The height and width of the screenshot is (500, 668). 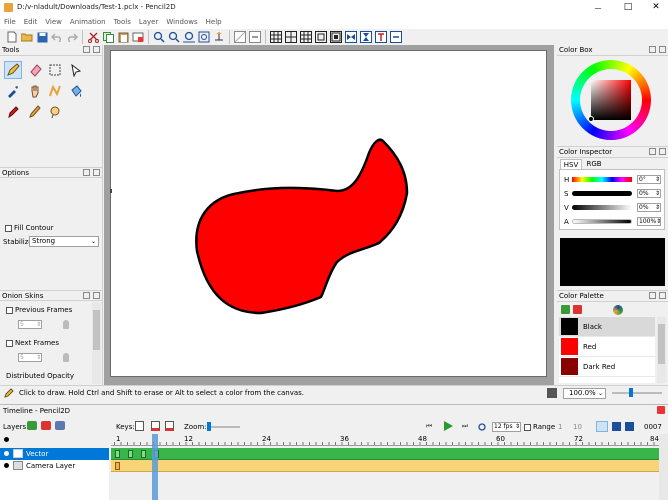 I want to click on title-safe-icon, so click(x=336, y=37).